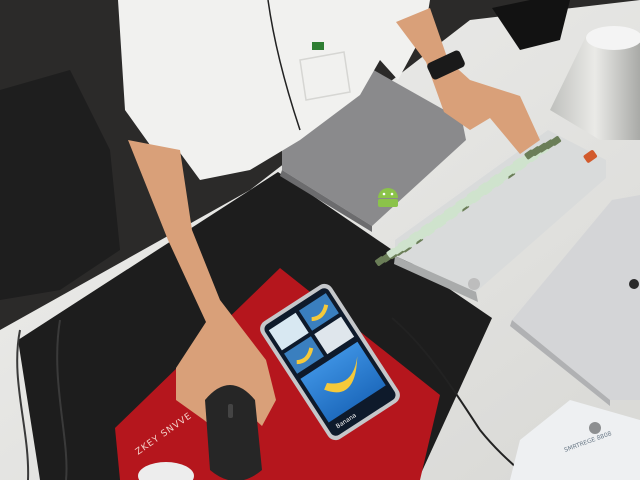  I want to click on keyboard-knob, so click(474, 284).